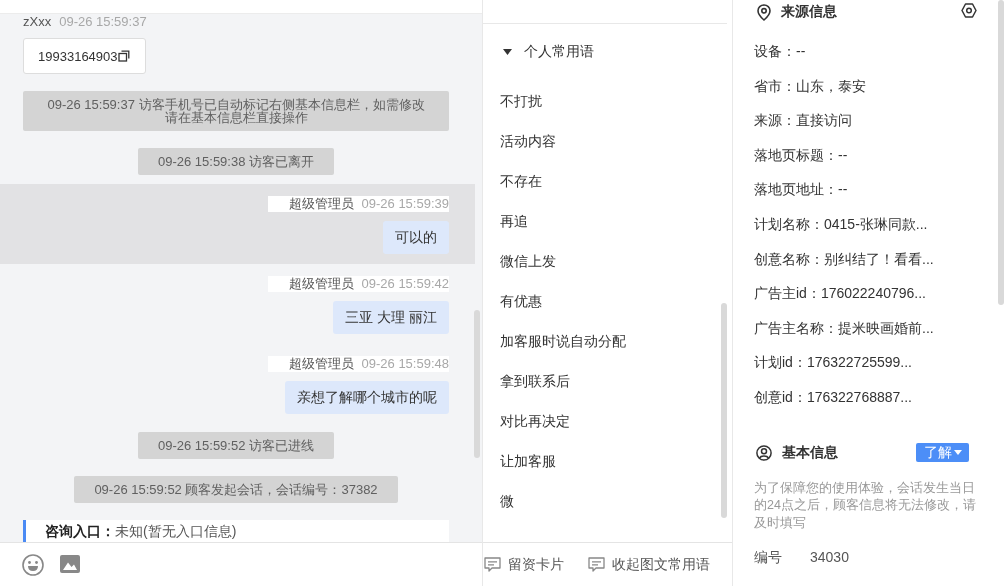  I want to click on smiley-icon, so click(33, 564).